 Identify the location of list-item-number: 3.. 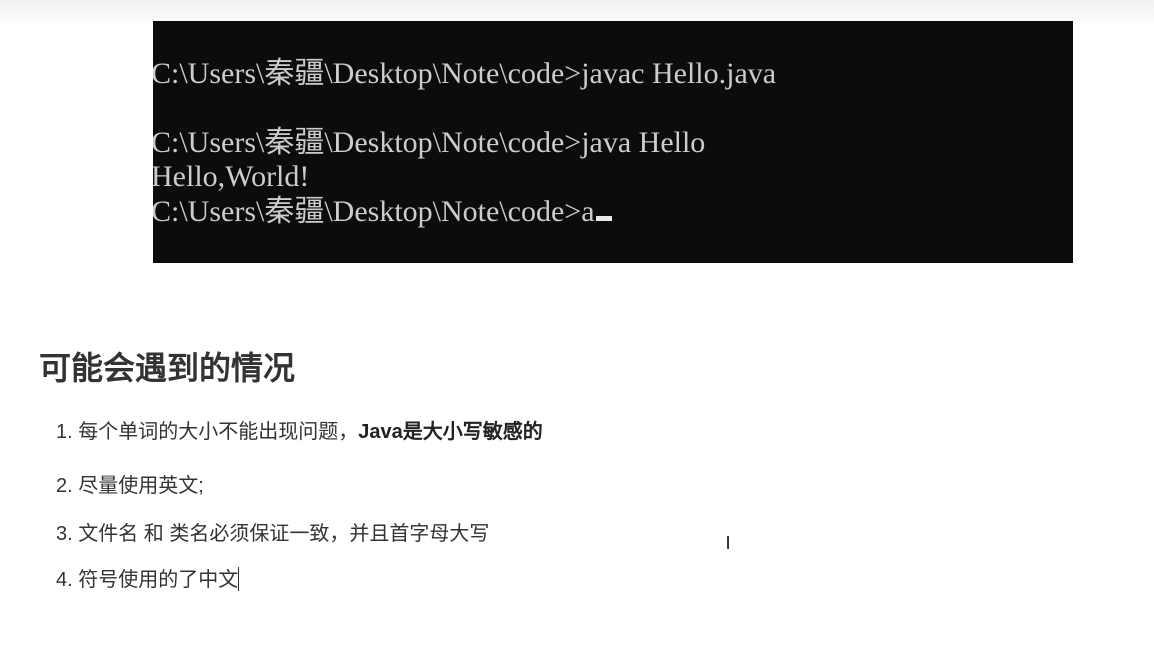
(64, 534).